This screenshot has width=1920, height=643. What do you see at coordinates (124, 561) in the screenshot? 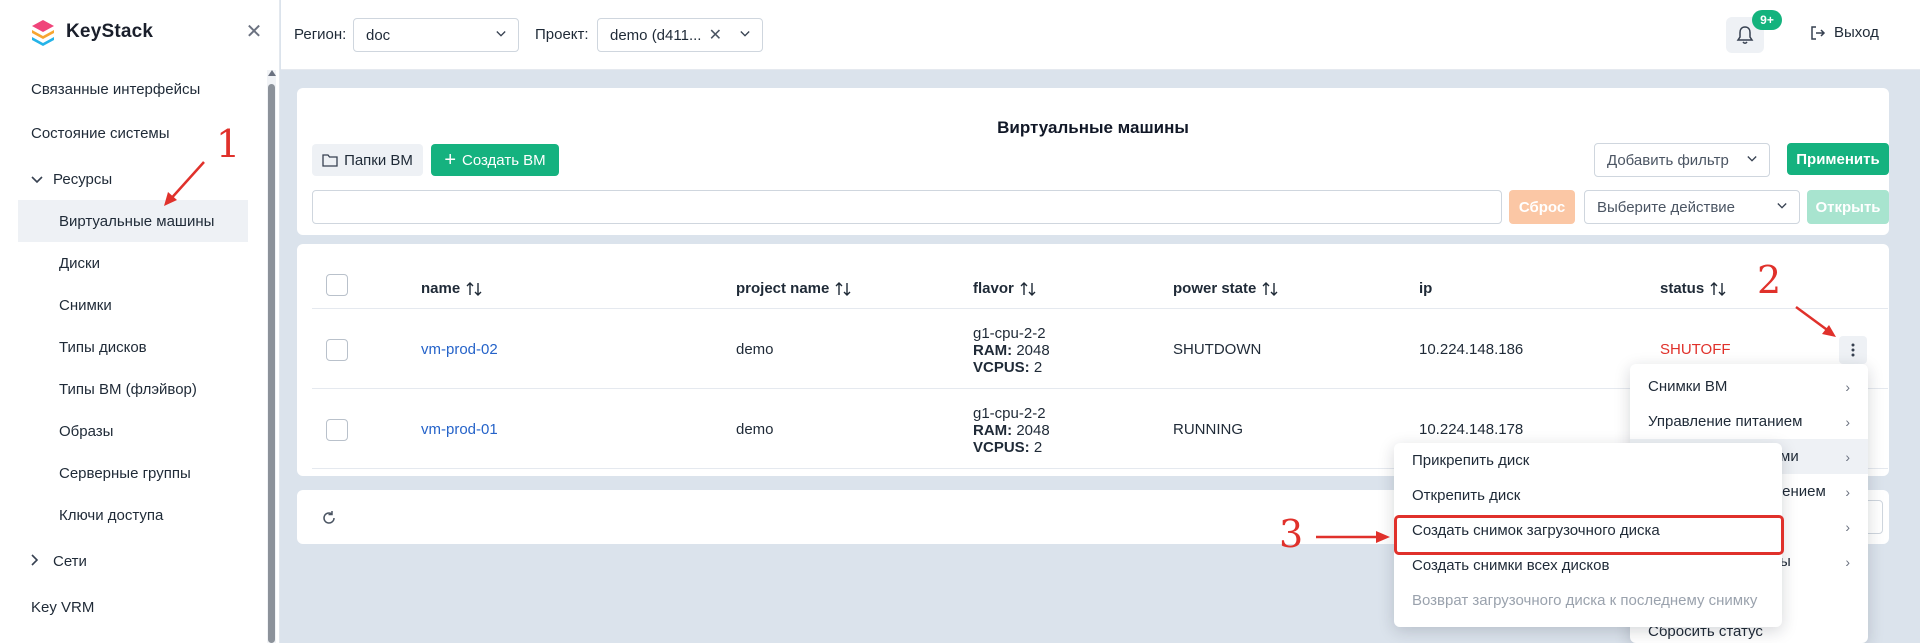
I see `sidebar-item-networks: Сети` at bounding box center [124, 561].